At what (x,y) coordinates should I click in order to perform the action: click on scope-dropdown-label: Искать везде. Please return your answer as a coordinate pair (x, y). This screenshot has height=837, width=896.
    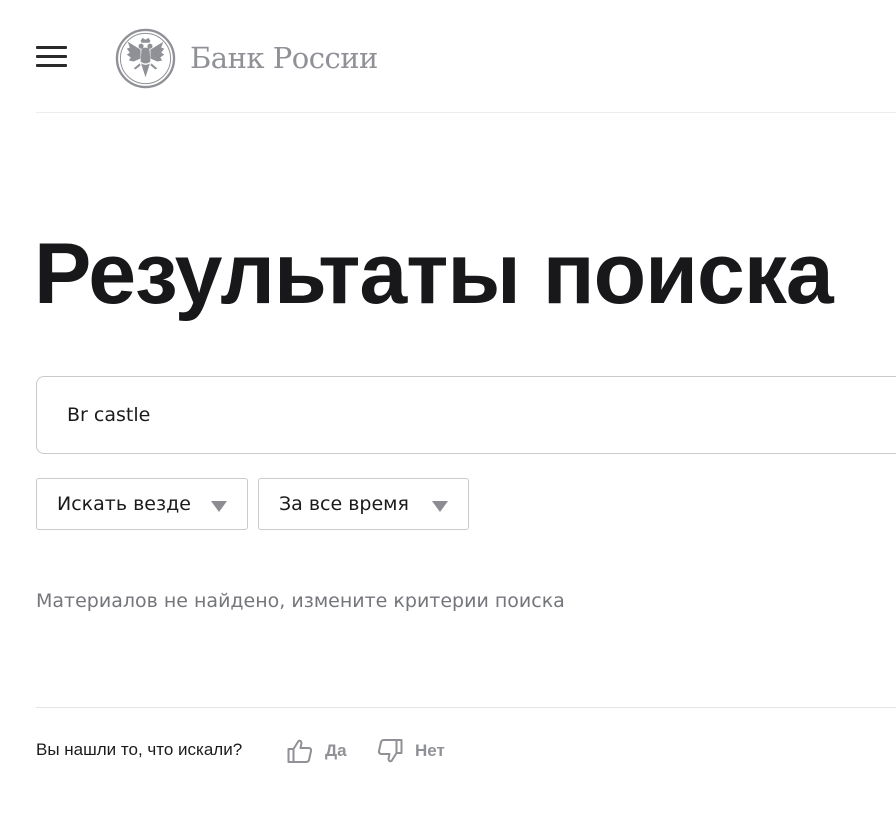
    Looking at the image, I should click on (124, 504).